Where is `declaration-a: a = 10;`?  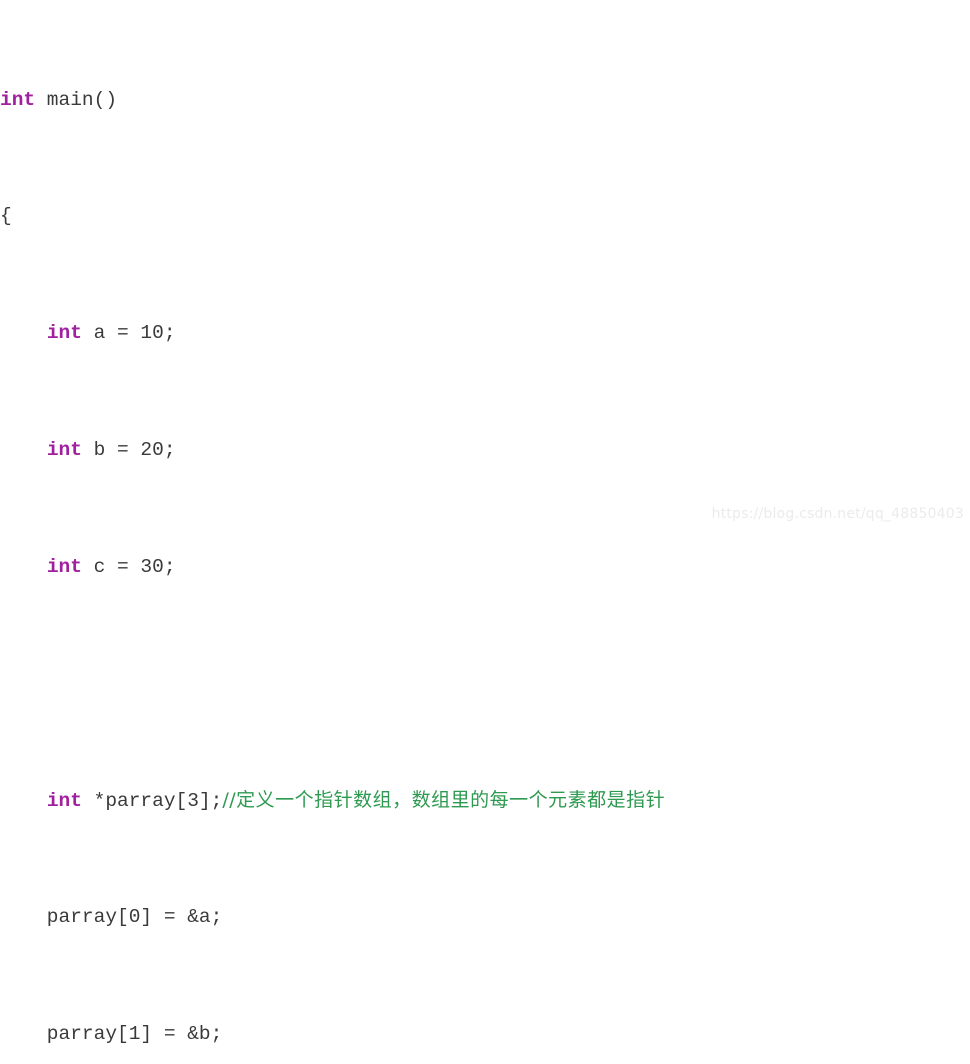
declaration-a: a = 10; is located at coordinates (128, 333).